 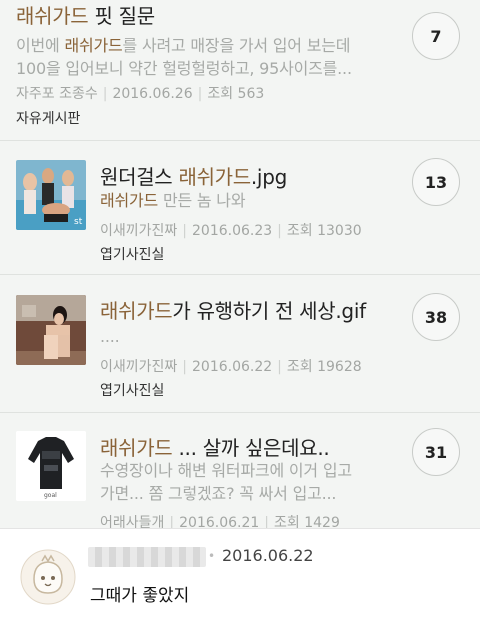 What do you see at coordinates (268, 555) in the screenshot?
I see `comment-date: 2016.06.22` at bounding box center [268, 555].